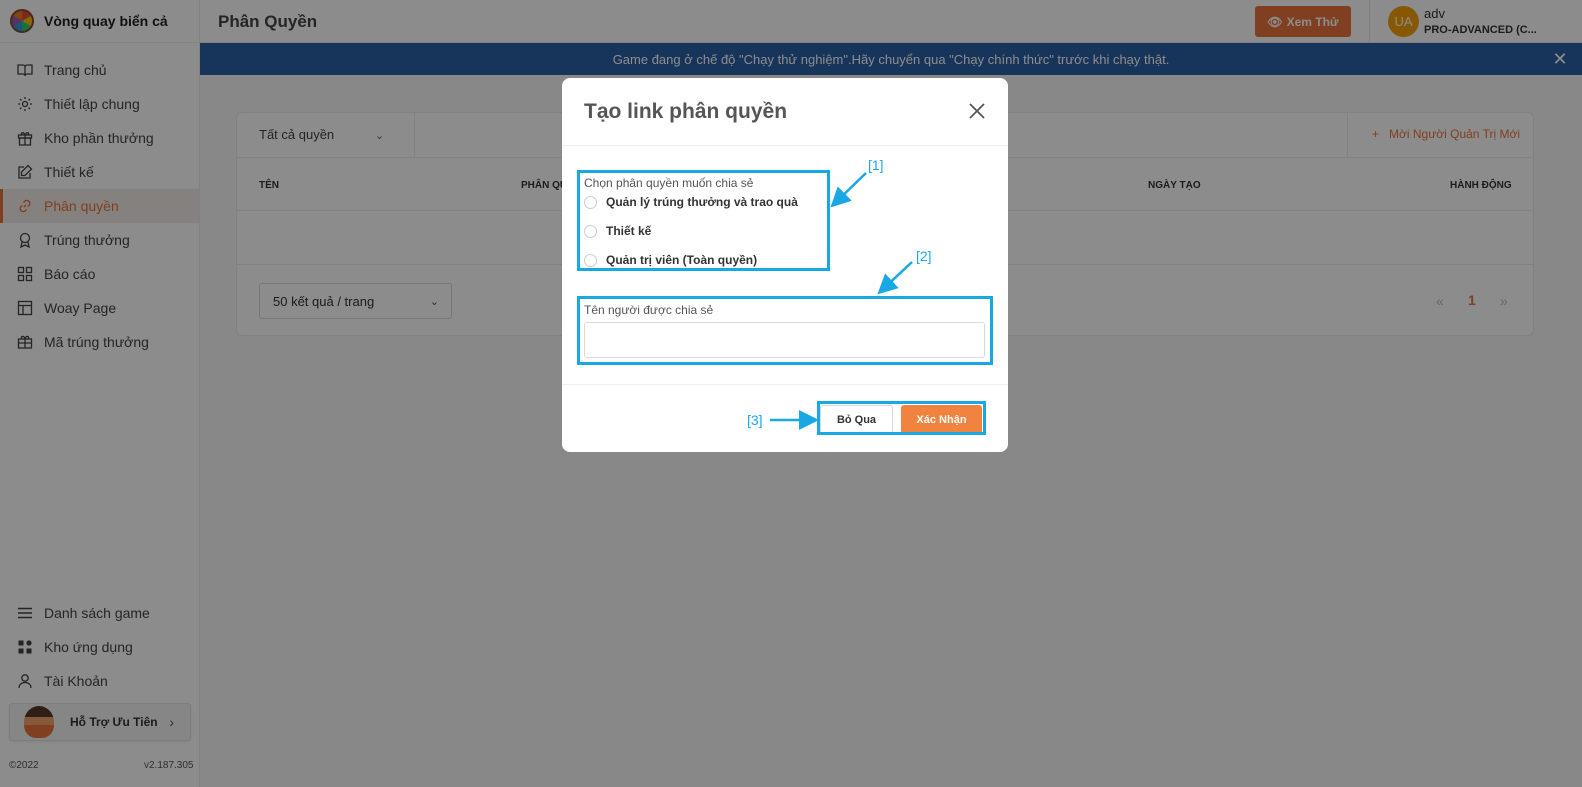 This screenshot has width=1582, height=787. I want to click on modal-title: Tạo link phân quyền, so click(686, 111).